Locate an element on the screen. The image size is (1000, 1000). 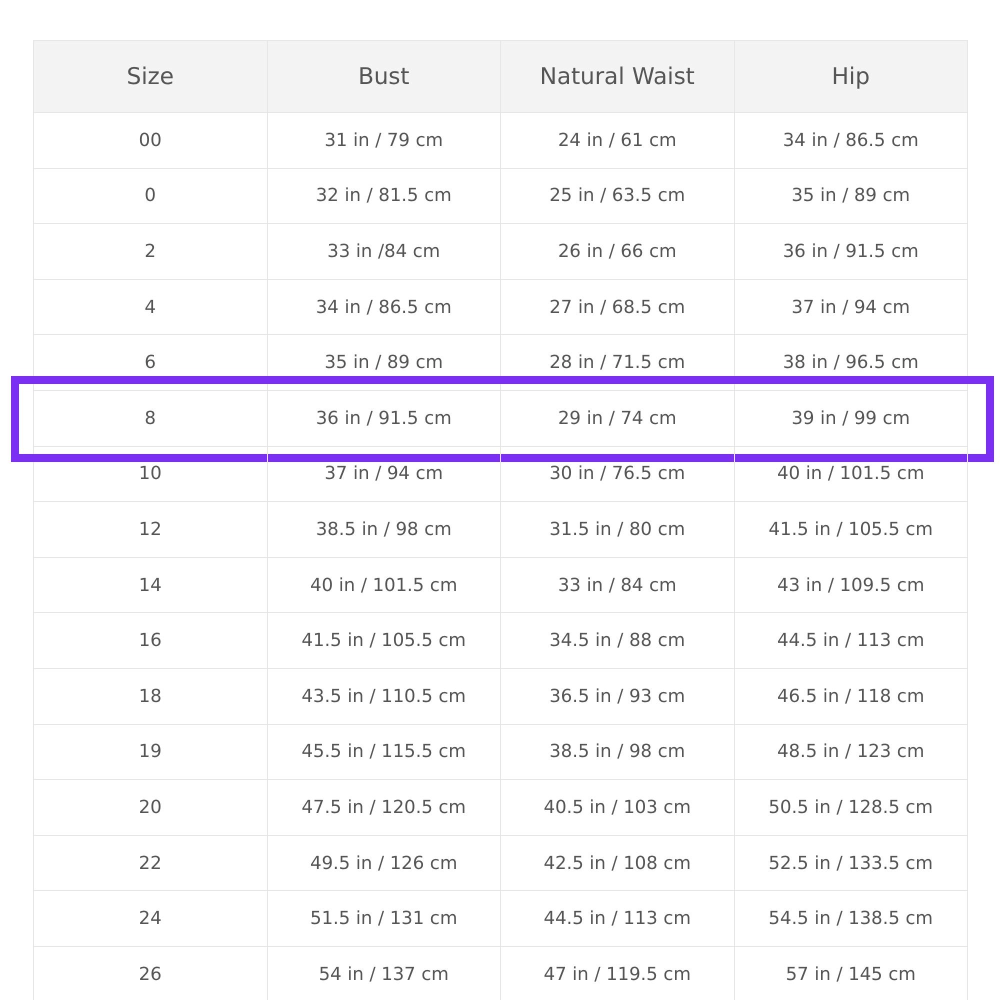
table-cell: 32 in / 81.5 cm is located at coordinates (384, 196).